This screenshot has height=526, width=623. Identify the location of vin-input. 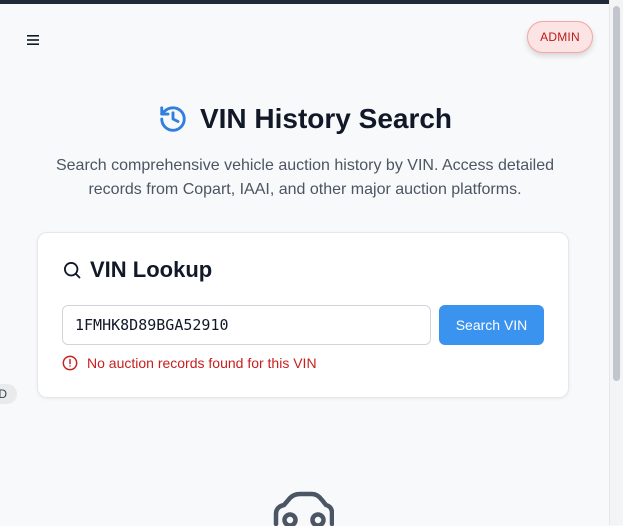
(246, 325).